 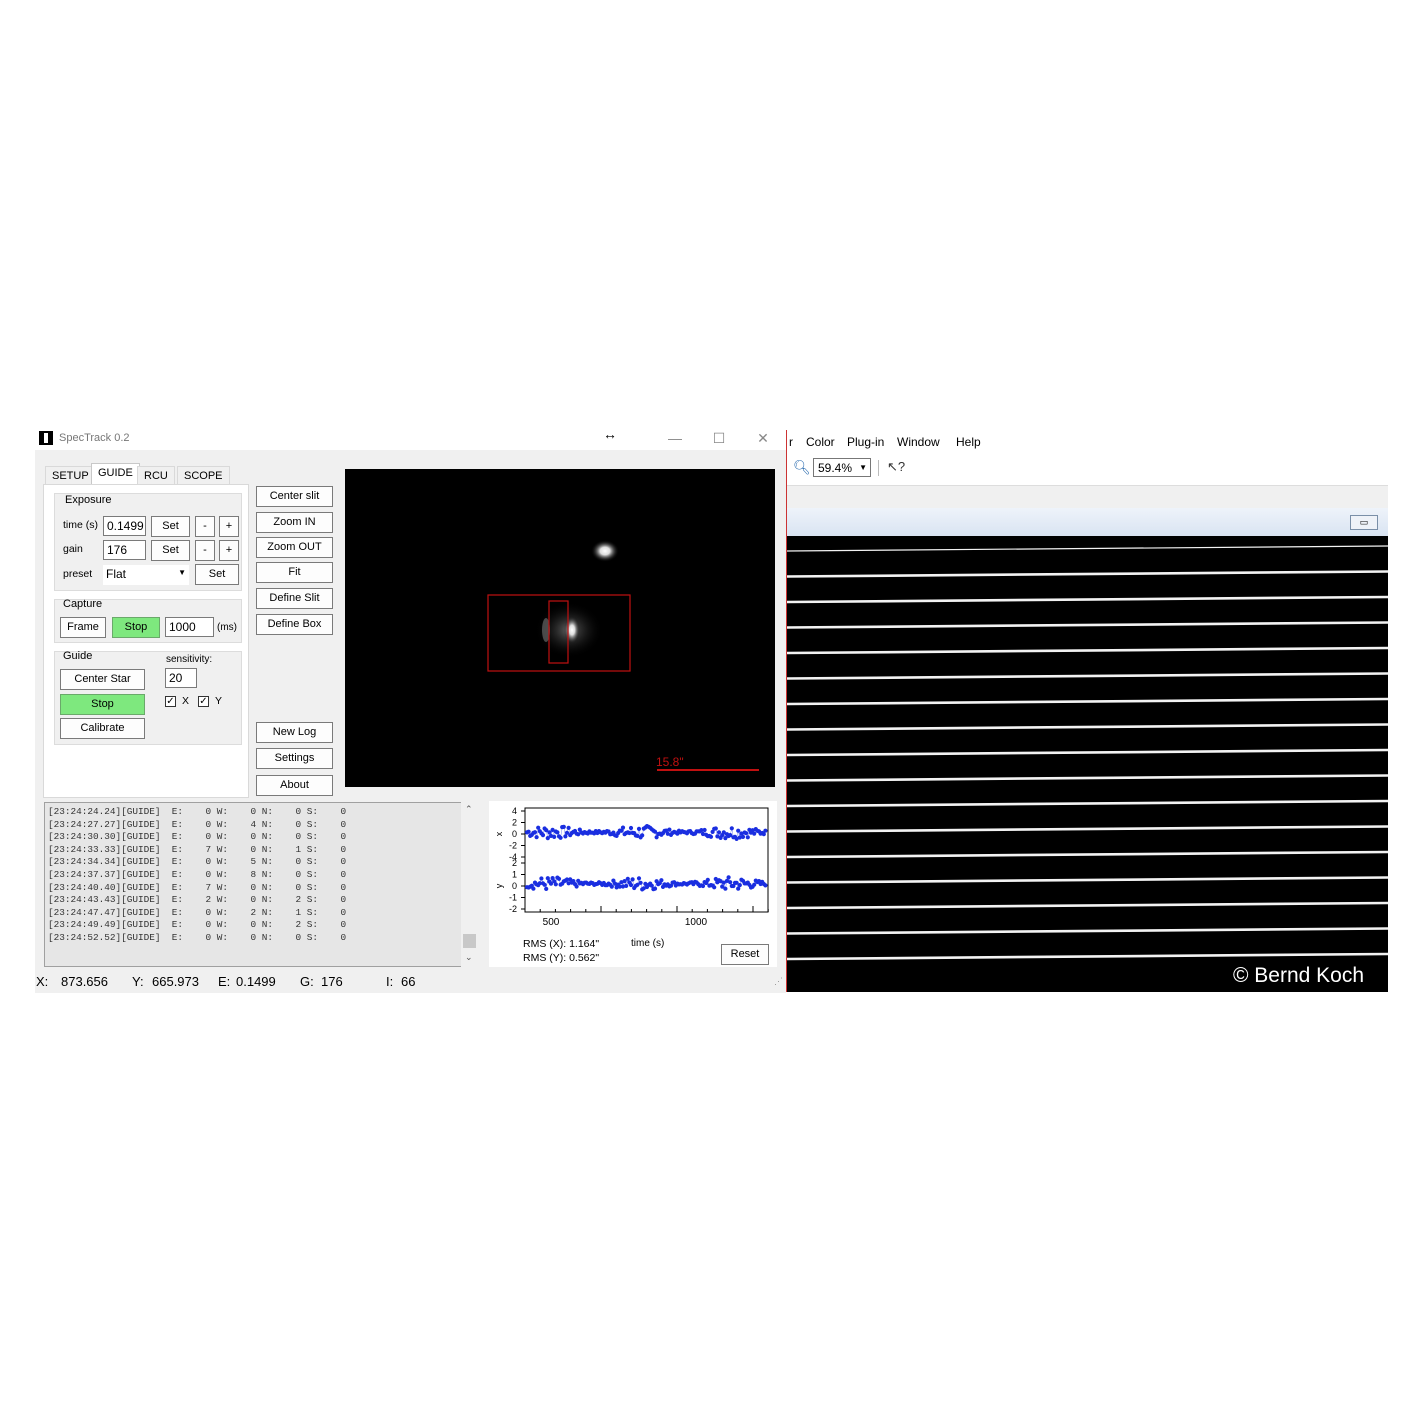 I want to click on status-x-value: 873.656, so click(x=84, y=981).